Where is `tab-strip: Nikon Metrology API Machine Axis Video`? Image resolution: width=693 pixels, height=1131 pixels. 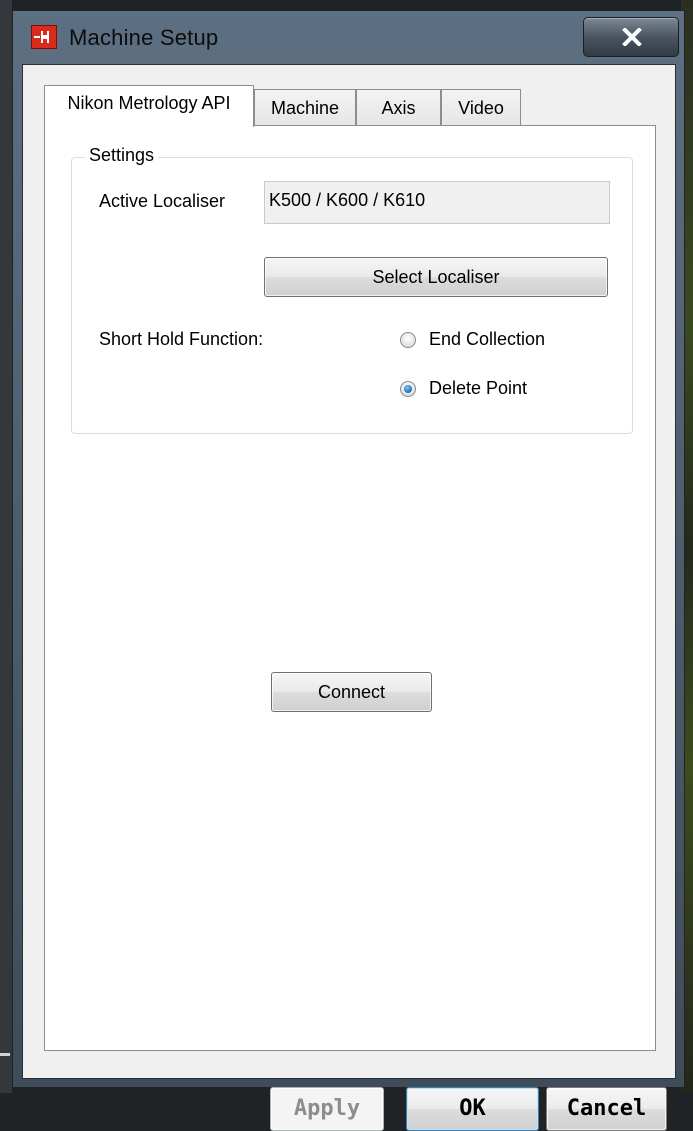
tab-strip: Nikon Metrology API Machine Axis Video is located at coordinates (354, 106).